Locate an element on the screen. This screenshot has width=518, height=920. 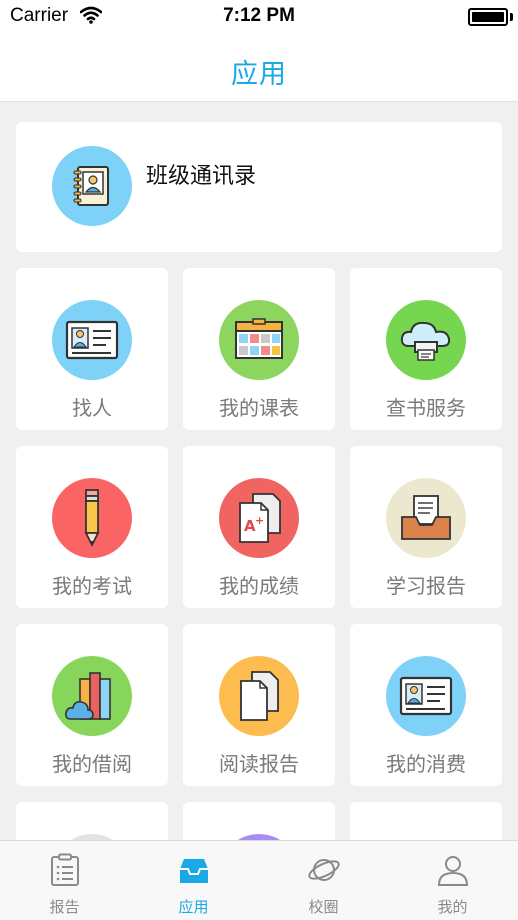
my-exams-tile: 我的考试 is located at coordinates (92, 527).